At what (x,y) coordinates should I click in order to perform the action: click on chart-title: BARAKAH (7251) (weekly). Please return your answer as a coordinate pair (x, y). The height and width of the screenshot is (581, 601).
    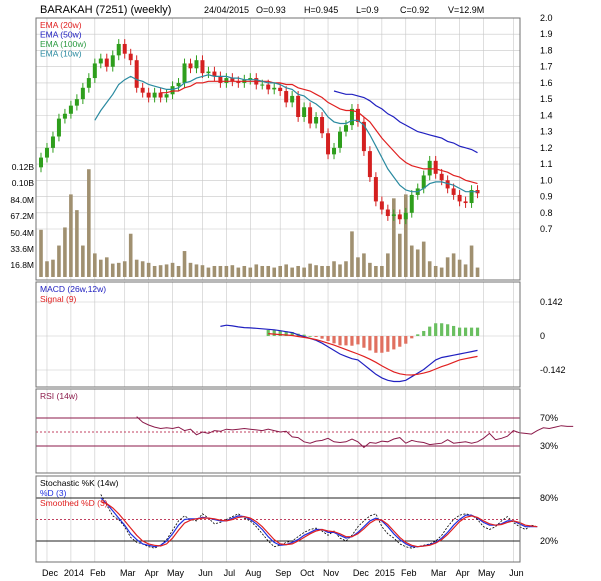
    Looking at the image, I should click on (105, 10).